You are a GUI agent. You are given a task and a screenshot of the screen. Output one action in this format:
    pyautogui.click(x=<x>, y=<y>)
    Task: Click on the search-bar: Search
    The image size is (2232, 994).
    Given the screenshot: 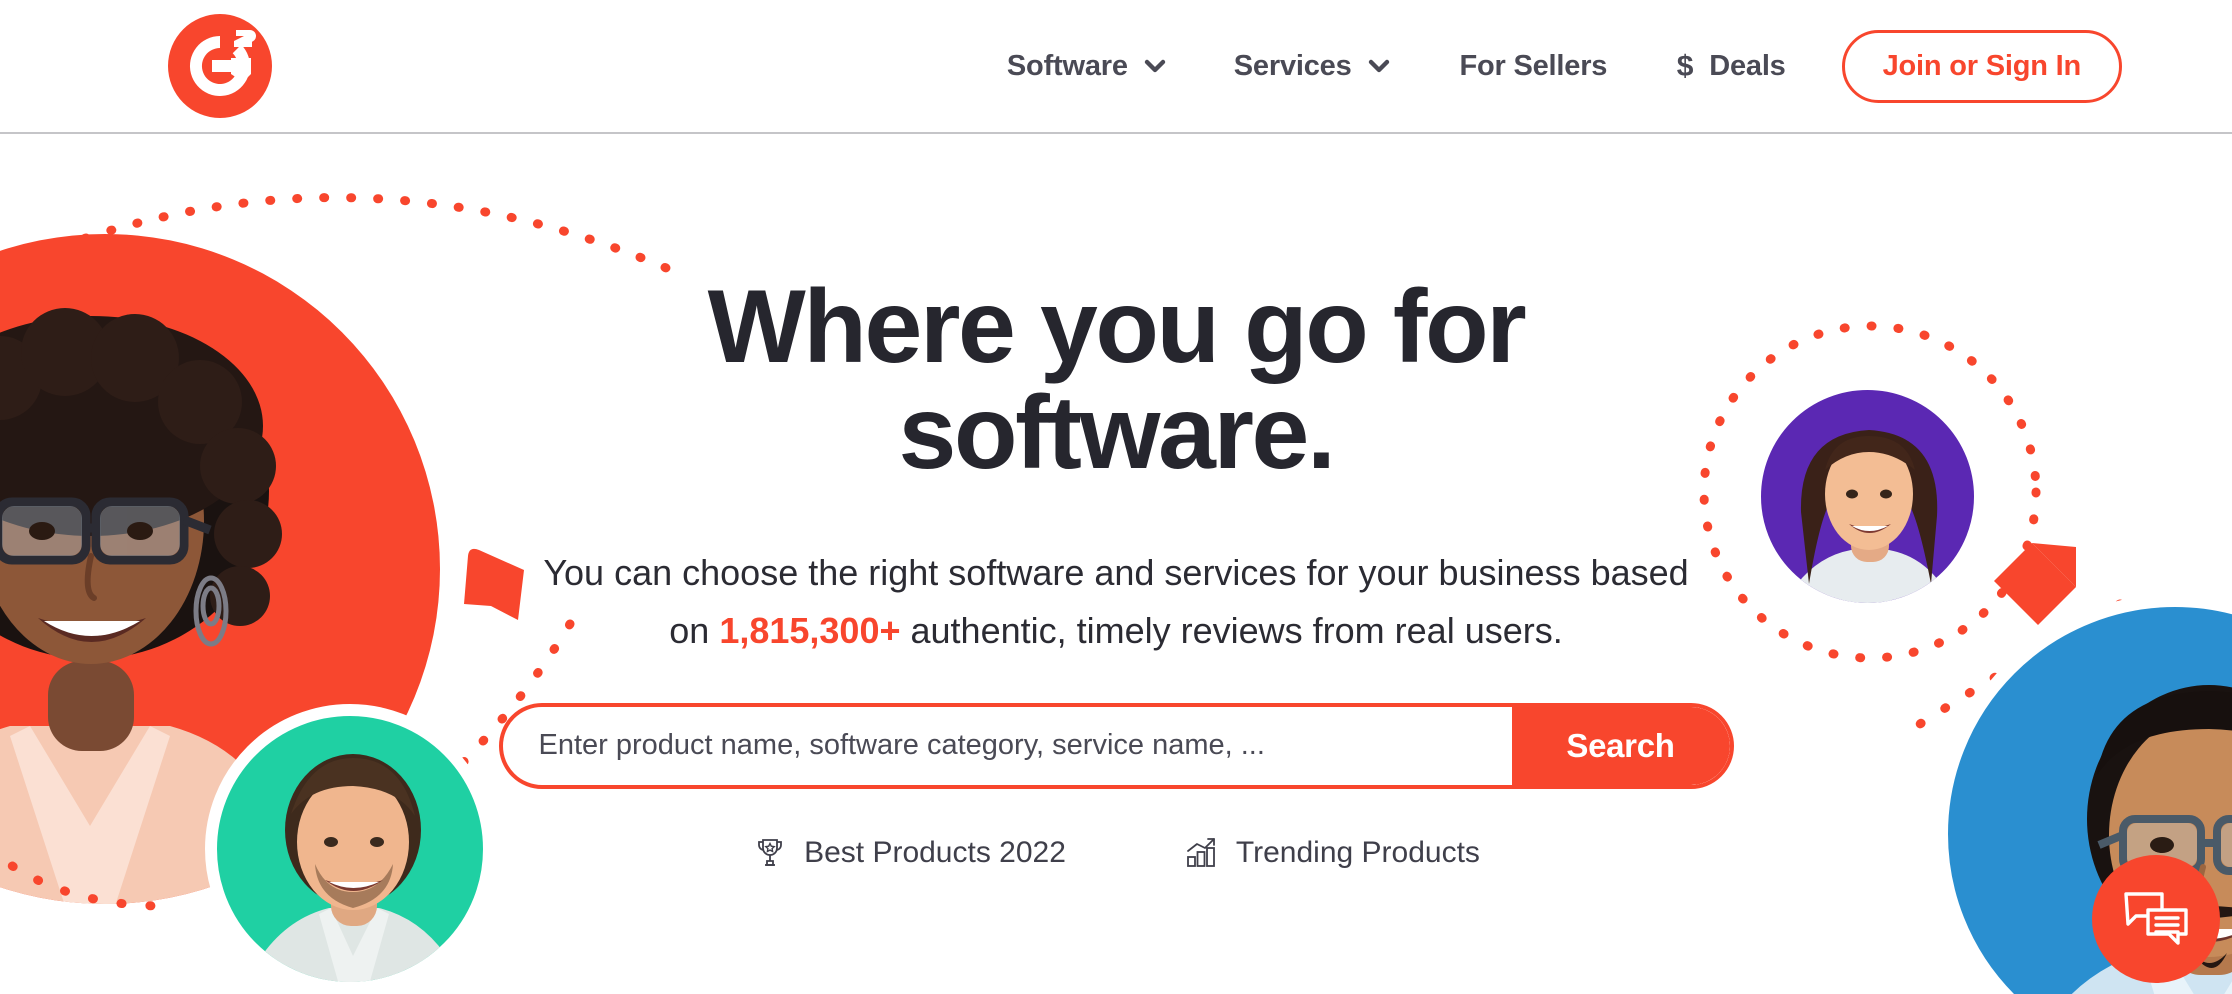 What is the action you would take?
    pyautogui.click(x=1116, y=745)
    